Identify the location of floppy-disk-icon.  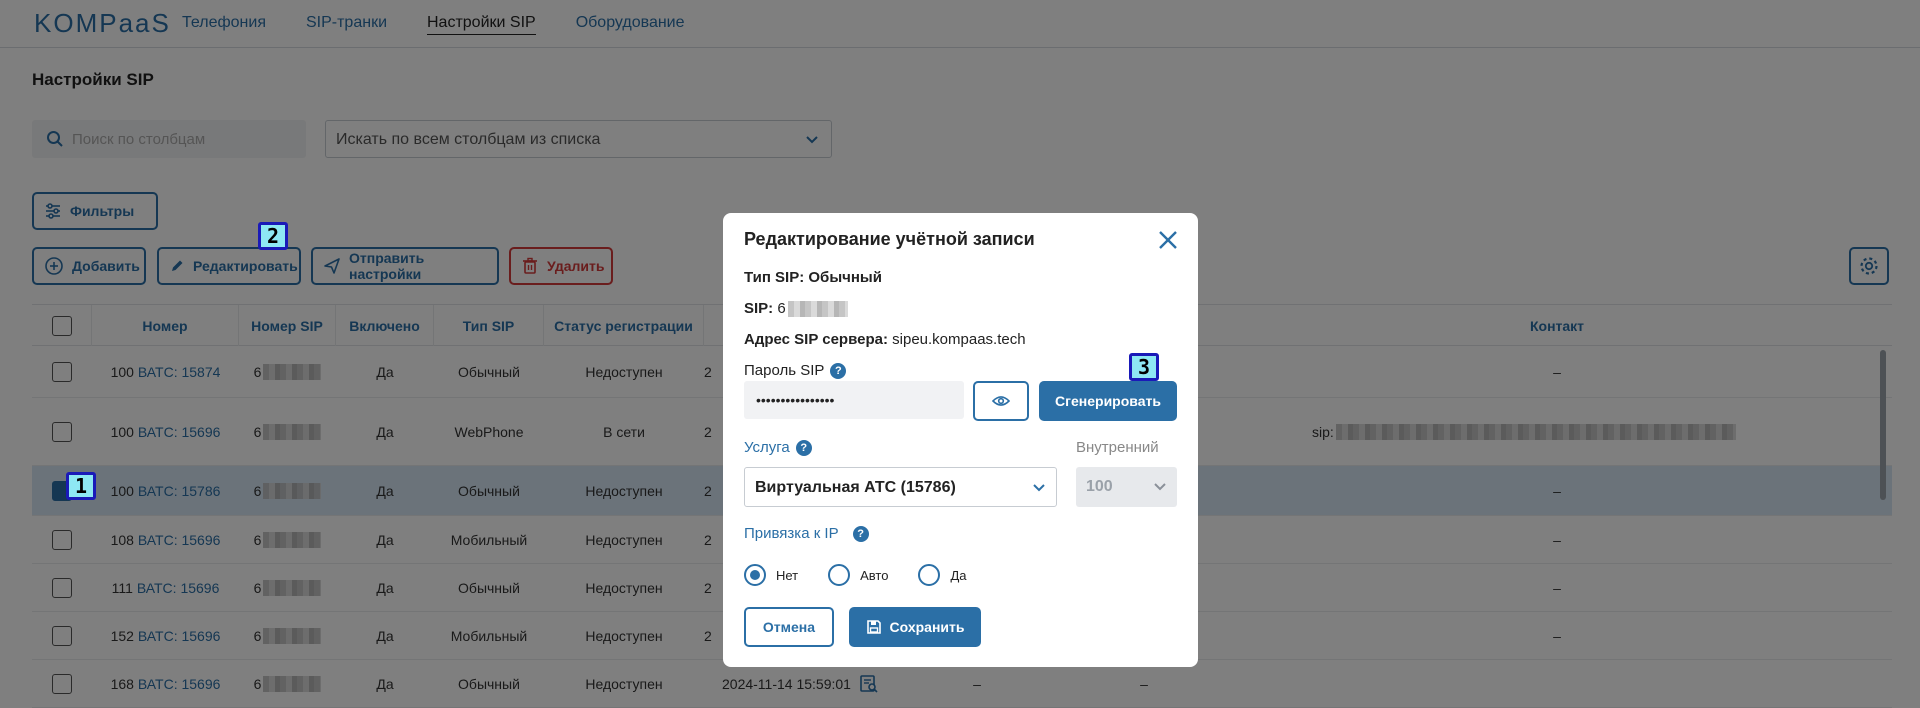
(874, 627).